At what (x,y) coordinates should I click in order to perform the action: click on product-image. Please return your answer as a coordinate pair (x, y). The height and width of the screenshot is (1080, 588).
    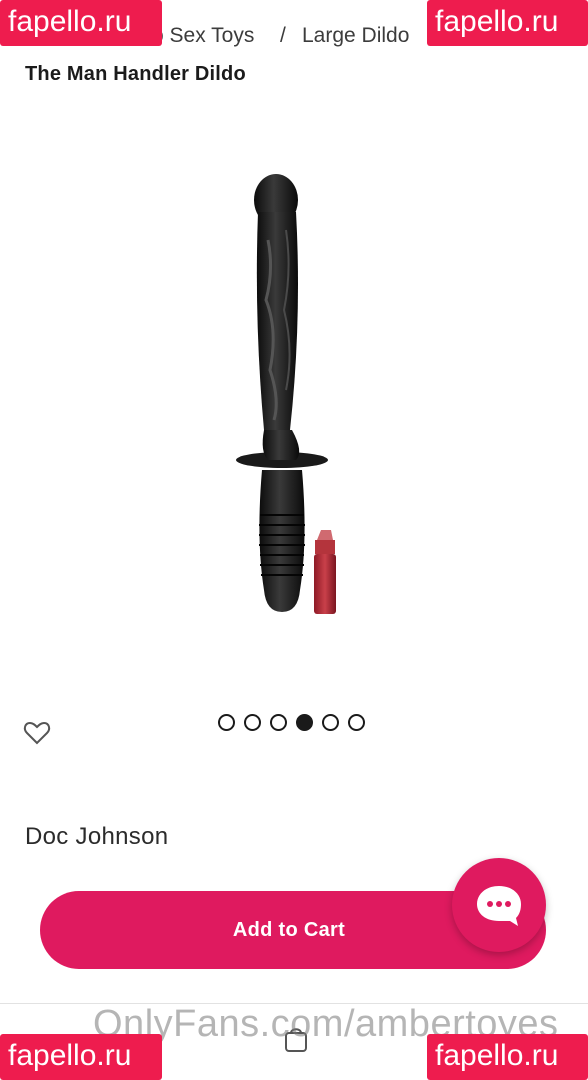
    Looking at the image, I should click on (286, 394).